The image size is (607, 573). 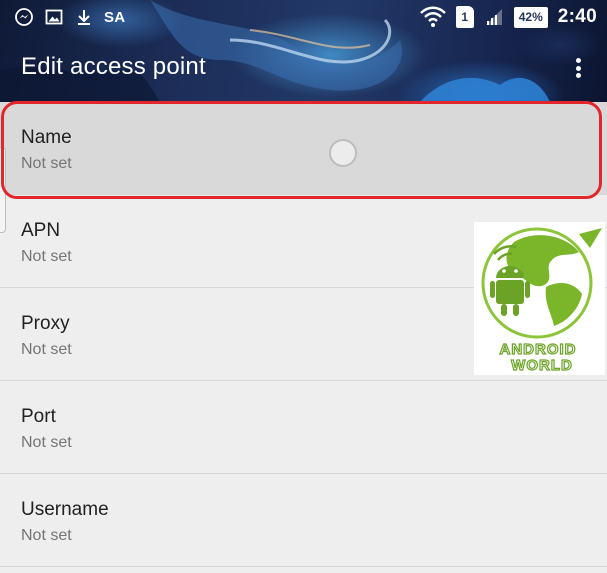 I want to click on setting-label: Proxy, so click(x=45, y=323).